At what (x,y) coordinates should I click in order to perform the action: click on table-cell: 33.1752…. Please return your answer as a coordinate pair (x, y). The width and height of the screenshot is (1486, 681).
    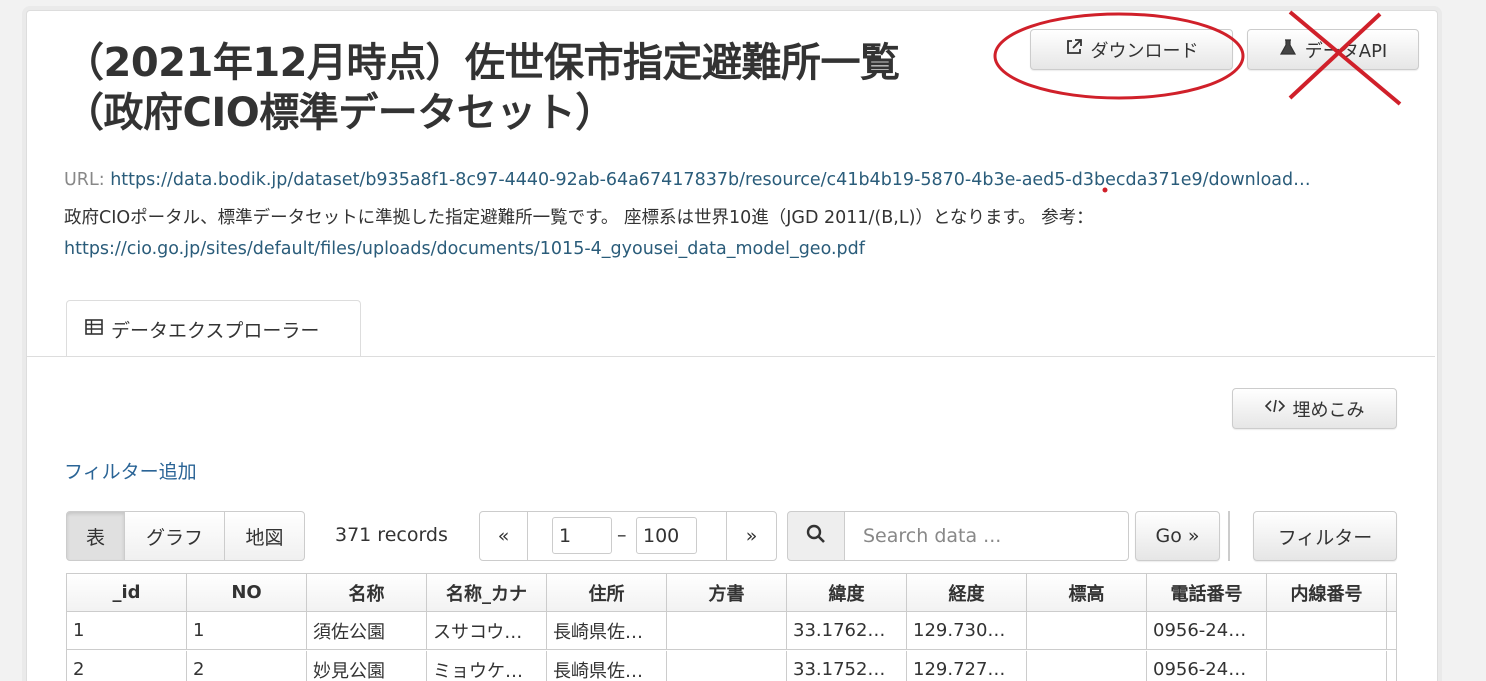
    Looking at the image, I should click on (847, 666).